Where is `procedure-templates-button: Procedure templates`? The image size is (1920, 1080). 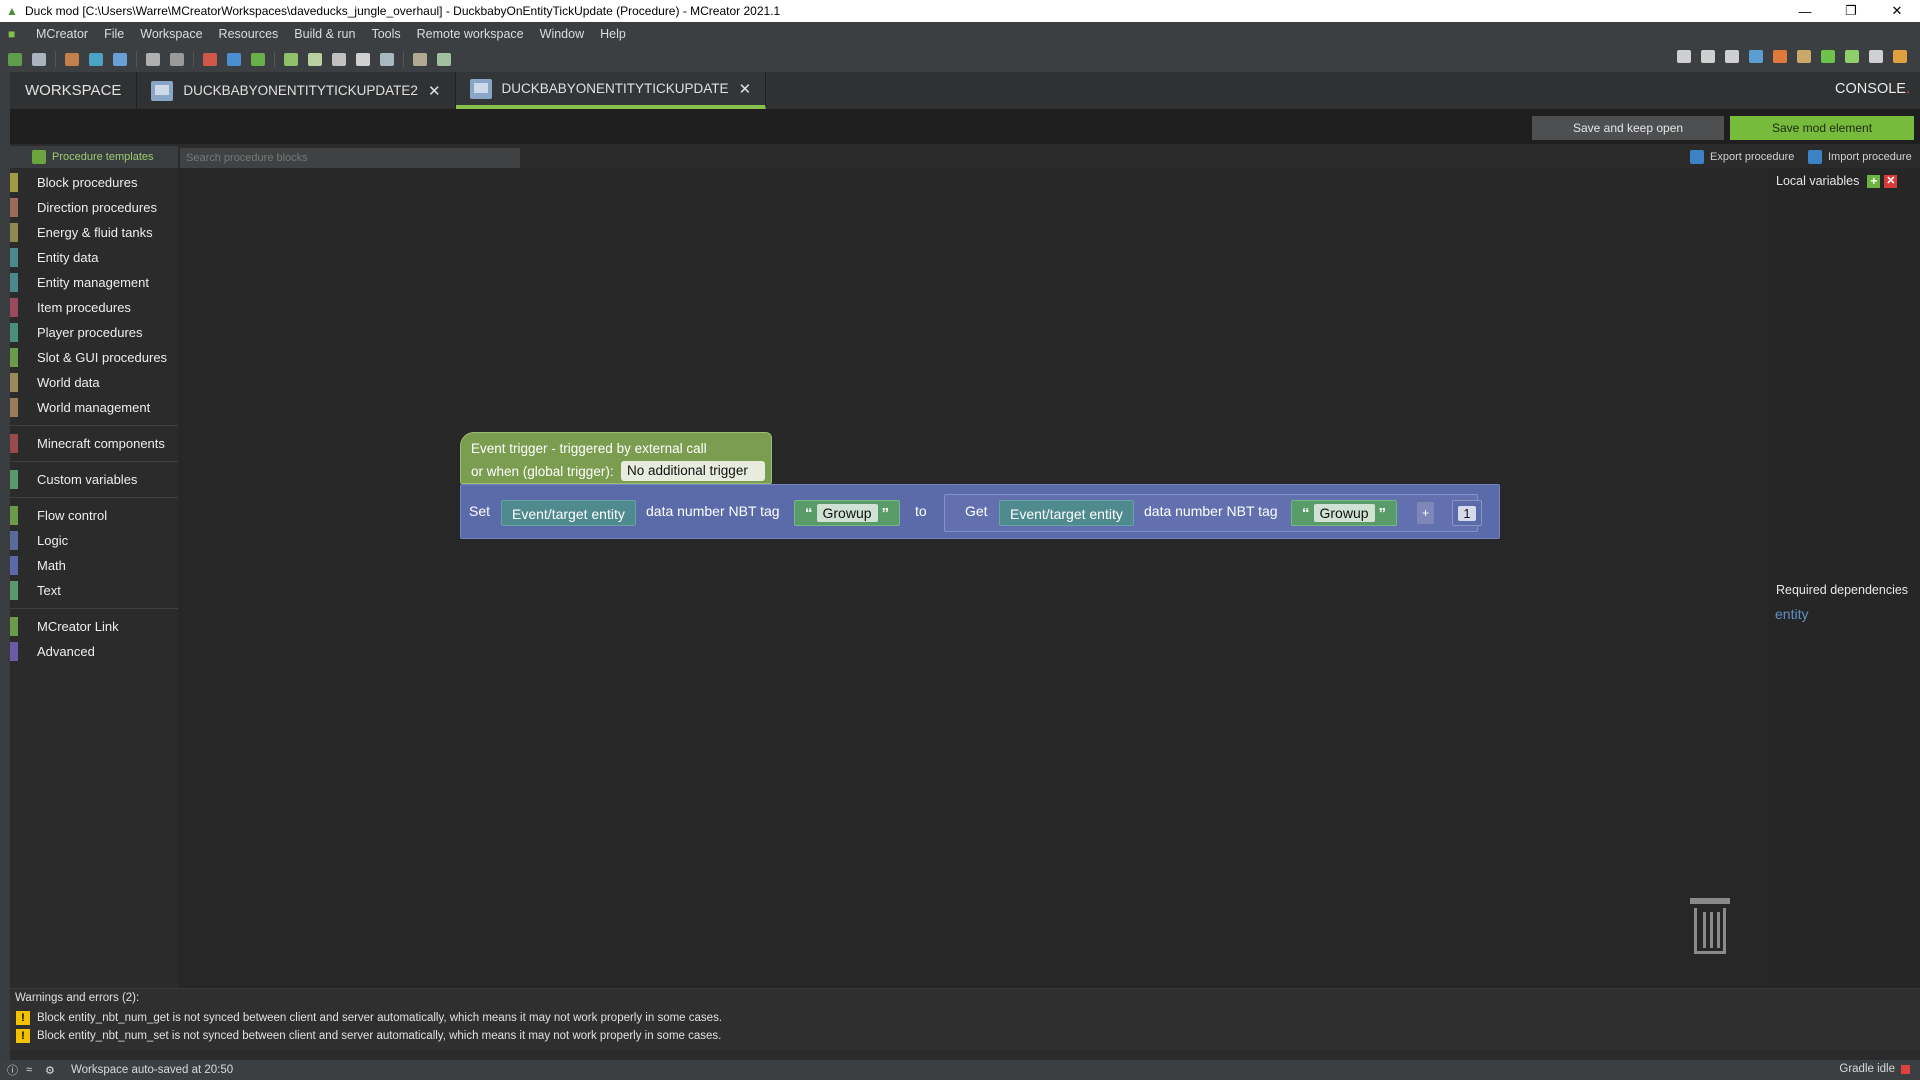 procedure-templates-button: Procedure templates is located at coordinates (94, 157).